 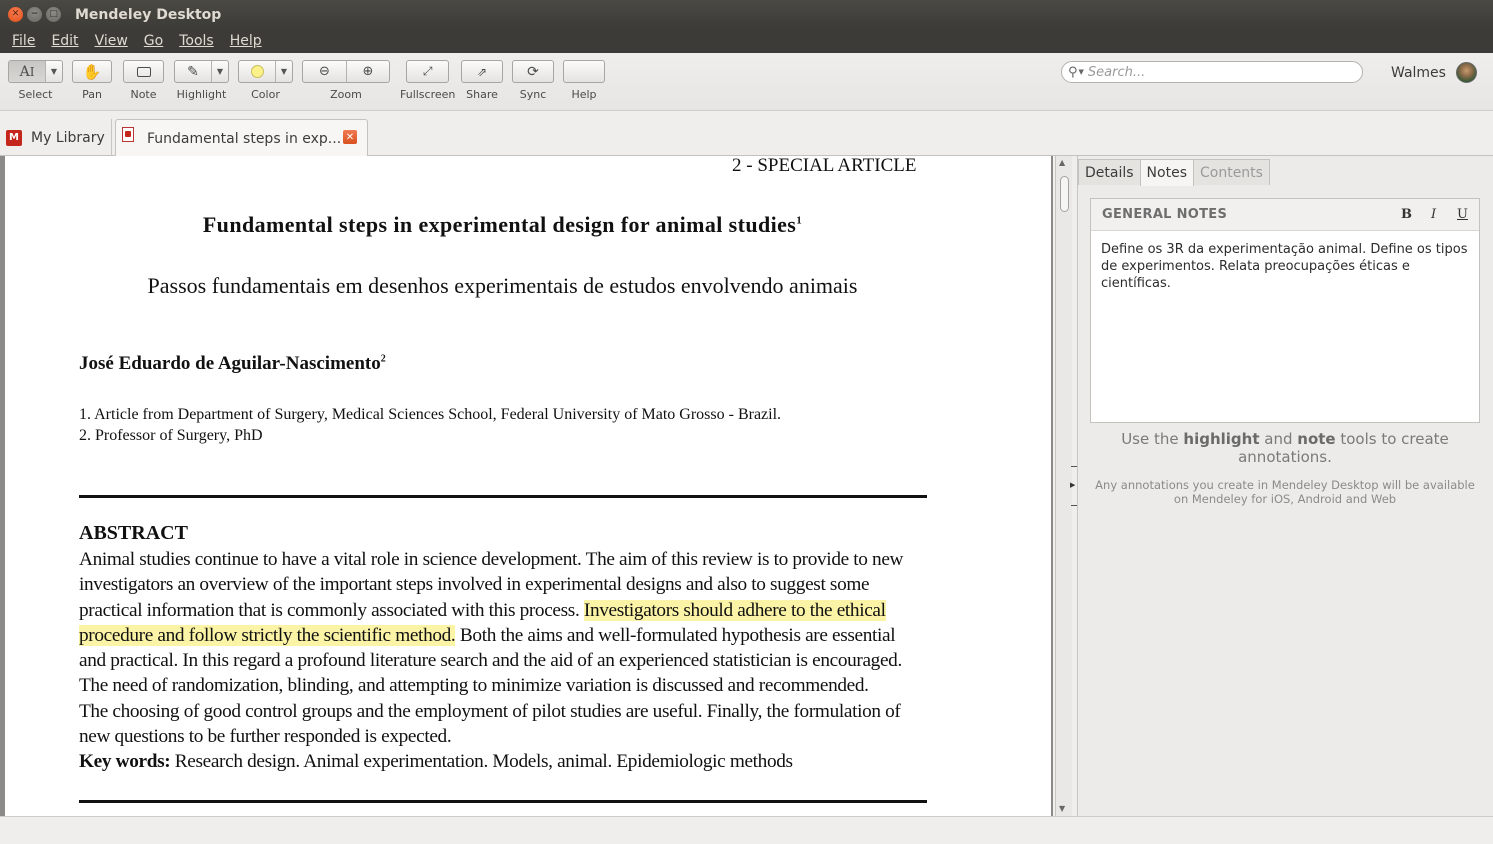 I want to click on help-label: Help, so click(x=584, y=94).